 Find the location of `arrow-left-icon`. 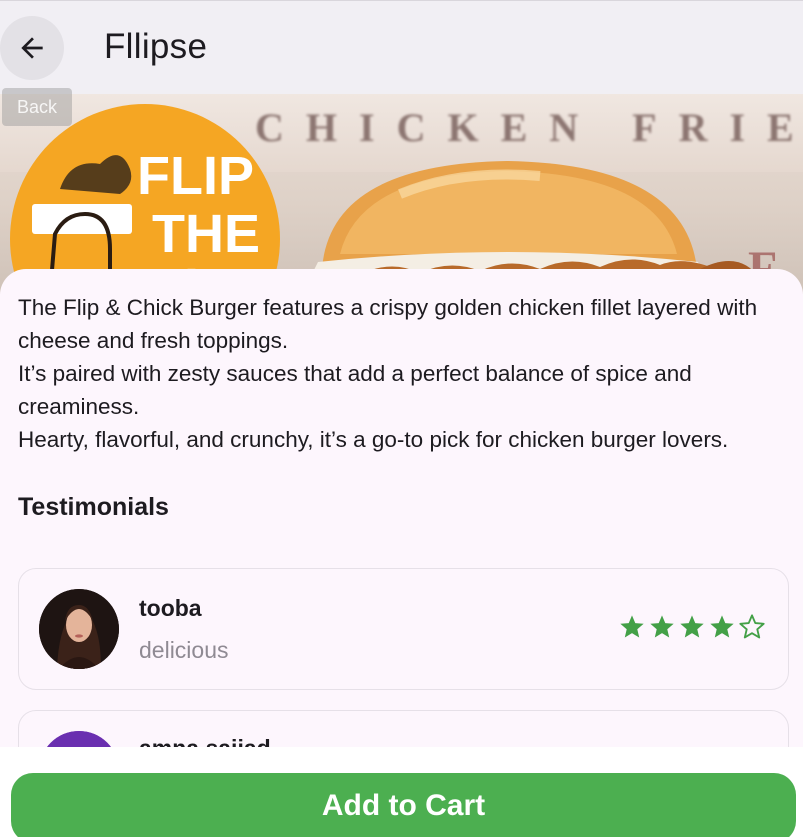

arrow-left-icon is located at coordinates (32, 48).